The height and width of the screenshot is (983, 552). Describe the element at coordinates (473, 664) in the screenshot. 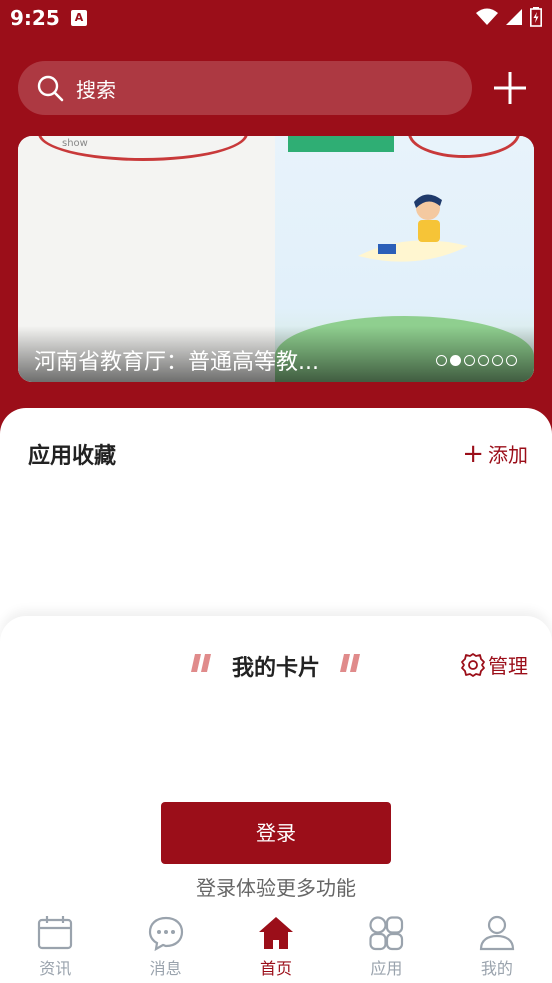

I see `gear-icon` at that location.